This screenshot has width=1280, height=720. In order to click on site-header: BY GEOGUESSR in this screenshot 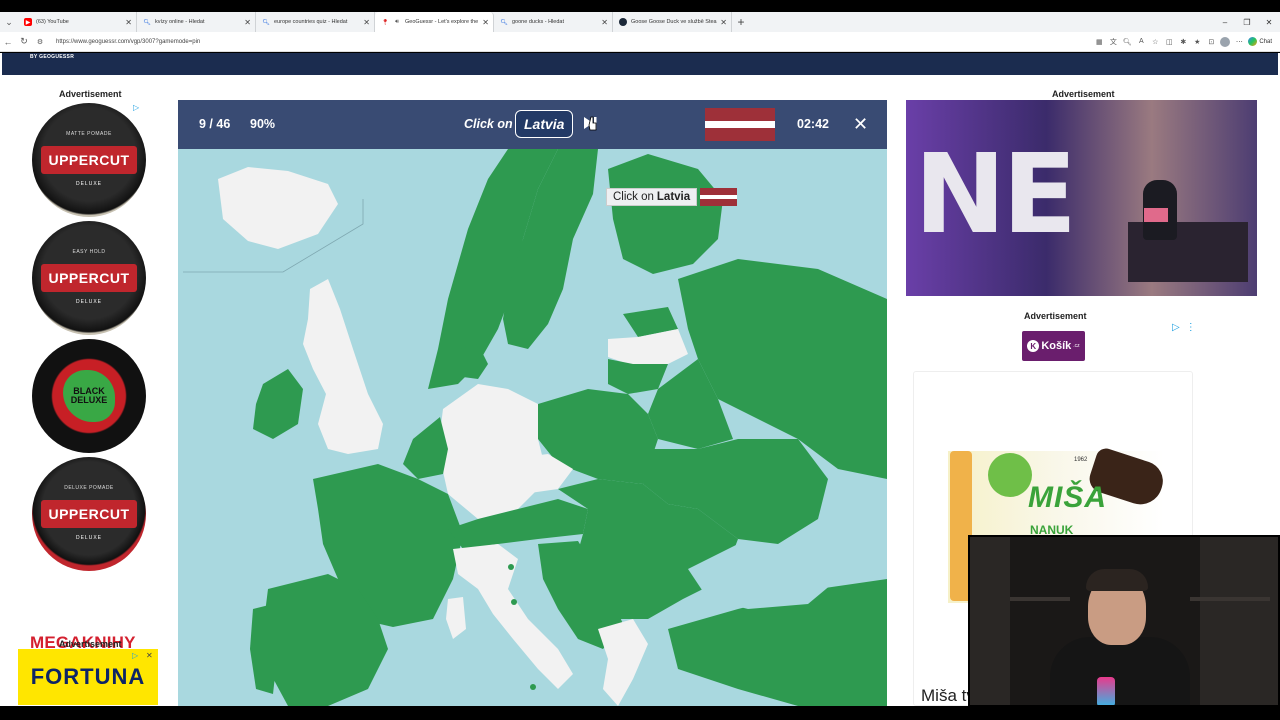, I will do `click(640, 64)`.